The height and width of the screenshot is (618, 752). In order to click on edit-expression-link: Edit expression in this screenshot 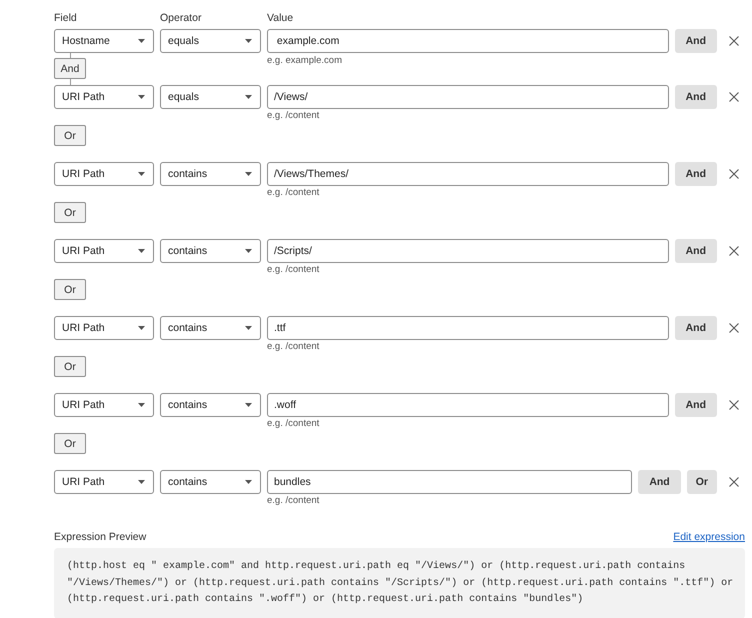, I will do `click(709, 537)`.